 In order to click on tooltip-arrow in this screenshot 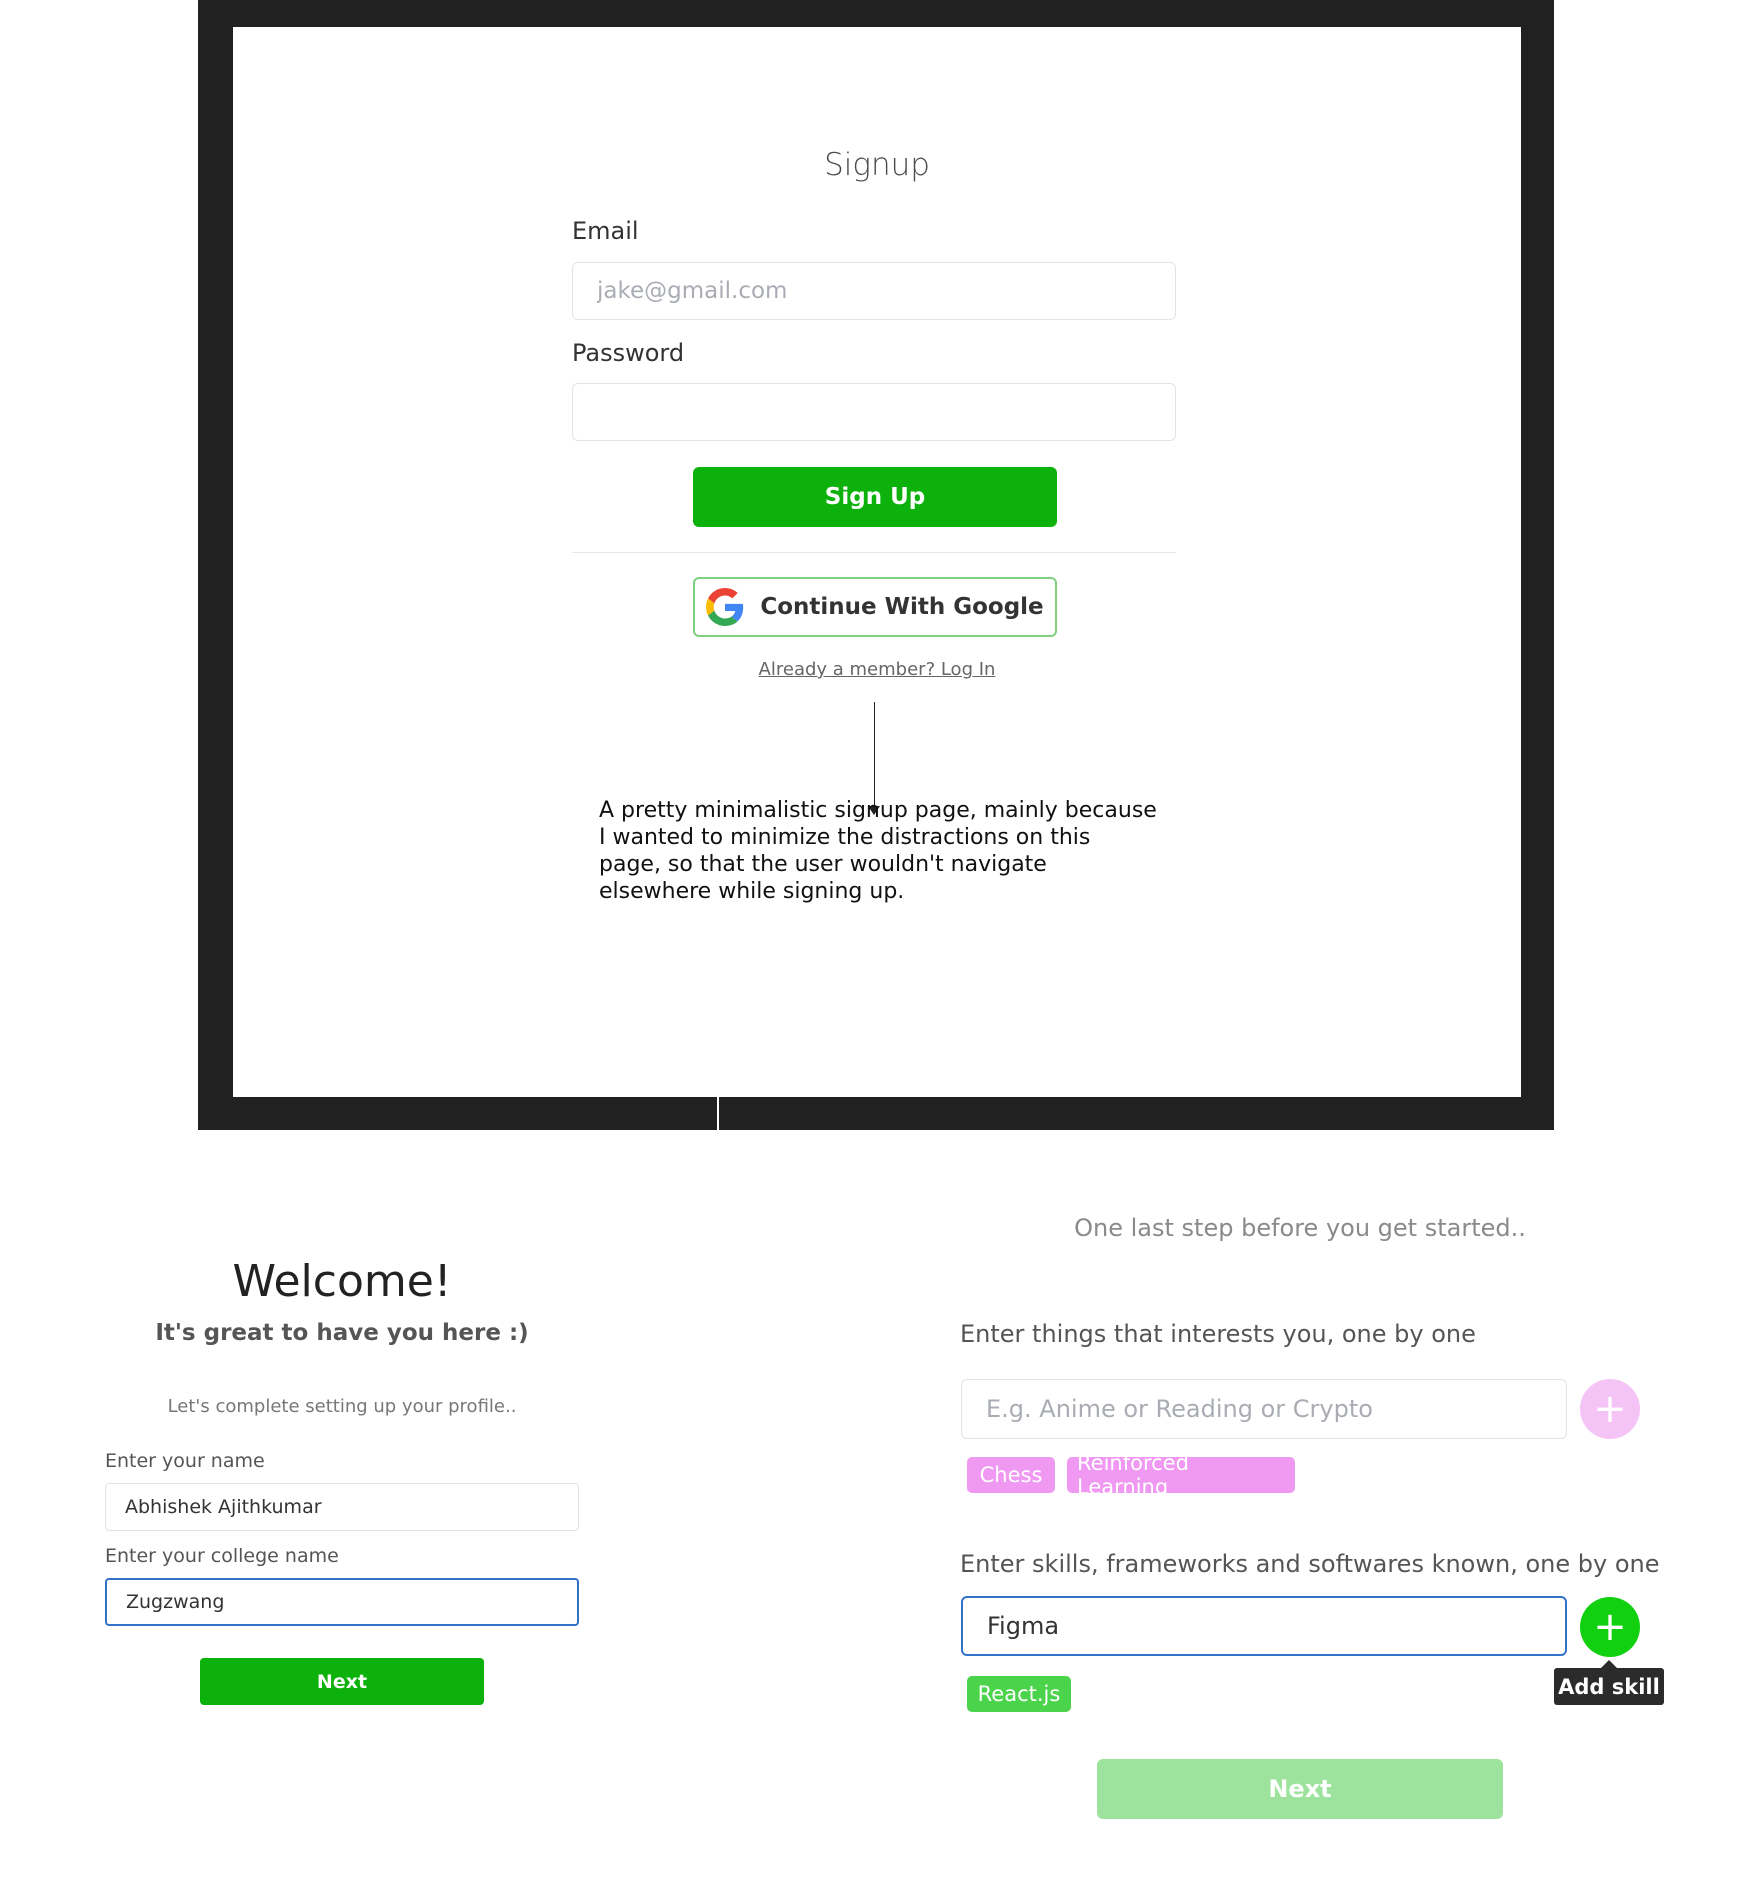, I will do `click(1609, 1664)`.